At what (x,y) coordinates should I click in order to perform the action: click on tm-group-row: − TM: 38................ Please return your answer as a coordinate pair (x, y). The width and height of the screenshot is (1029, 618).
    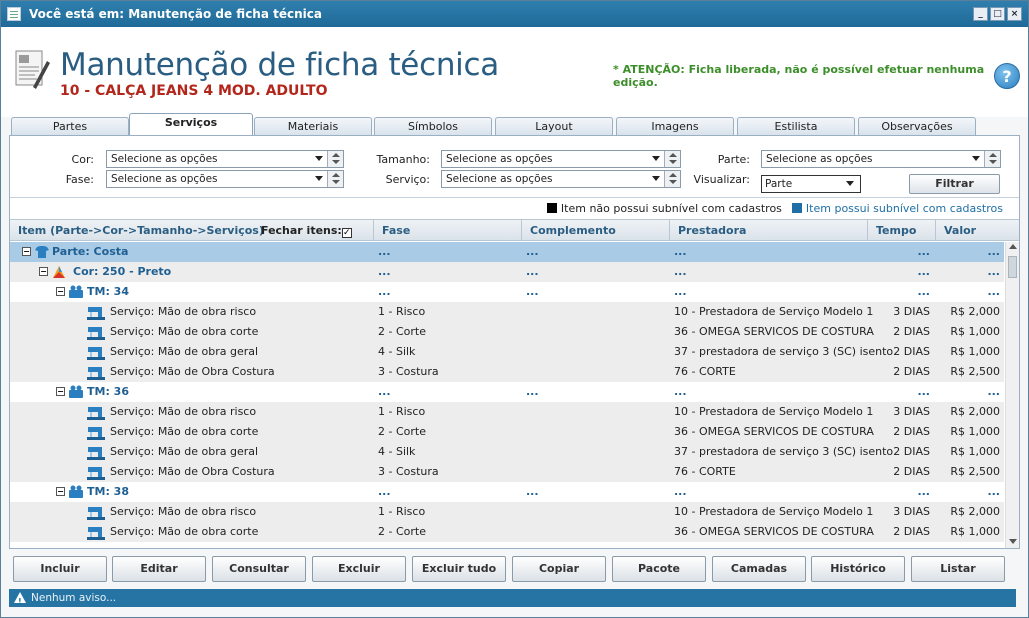
    Looking at the image, I should click on (507, 492).